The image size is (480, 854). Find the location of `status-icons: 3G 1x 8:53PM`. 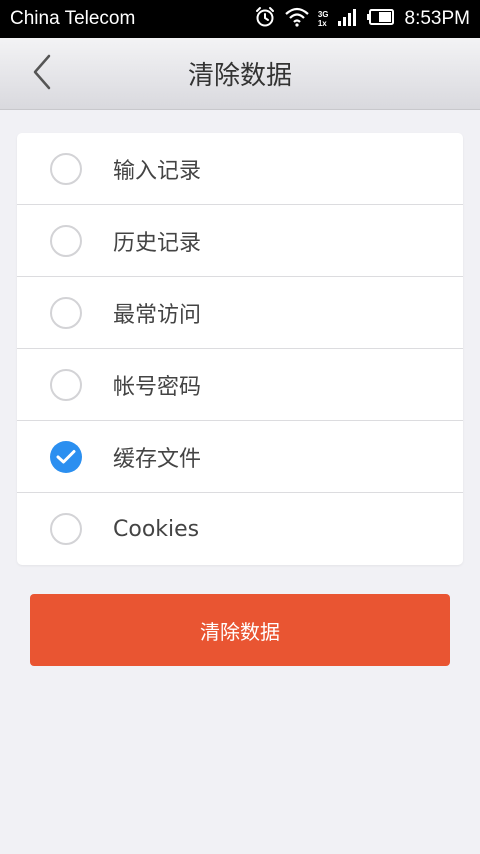

status-icons: 3G 1x 8:53PM is located at coordinates (362, 19).